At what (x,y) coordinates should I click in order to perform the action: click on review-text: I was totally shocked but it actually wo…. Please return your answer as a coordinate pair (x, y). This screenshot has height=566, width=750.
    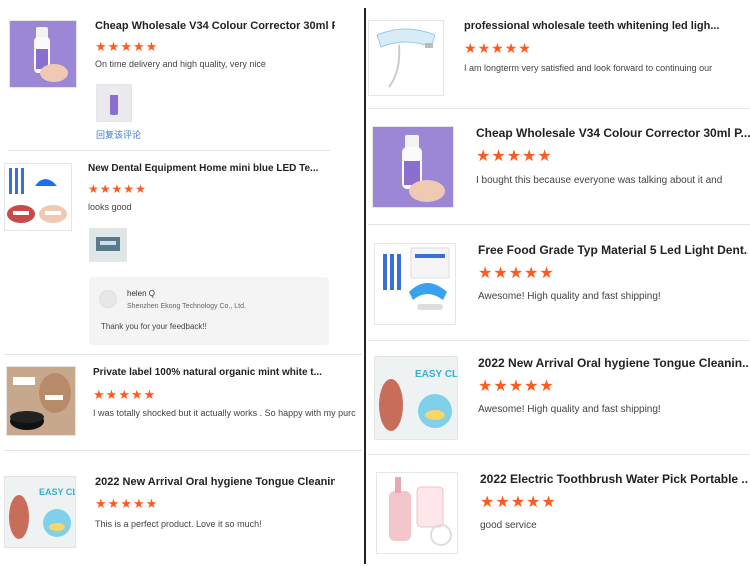
    Looking at the image, I should click on (224, 413).